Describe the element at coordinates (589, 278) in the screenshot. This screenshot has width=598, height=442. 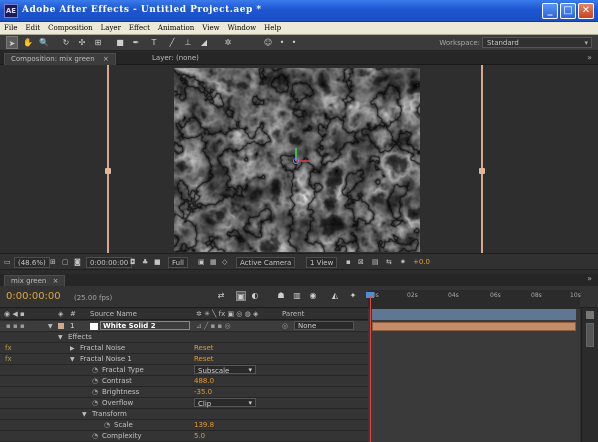
I see `panel-menu-icon: »` at that location.